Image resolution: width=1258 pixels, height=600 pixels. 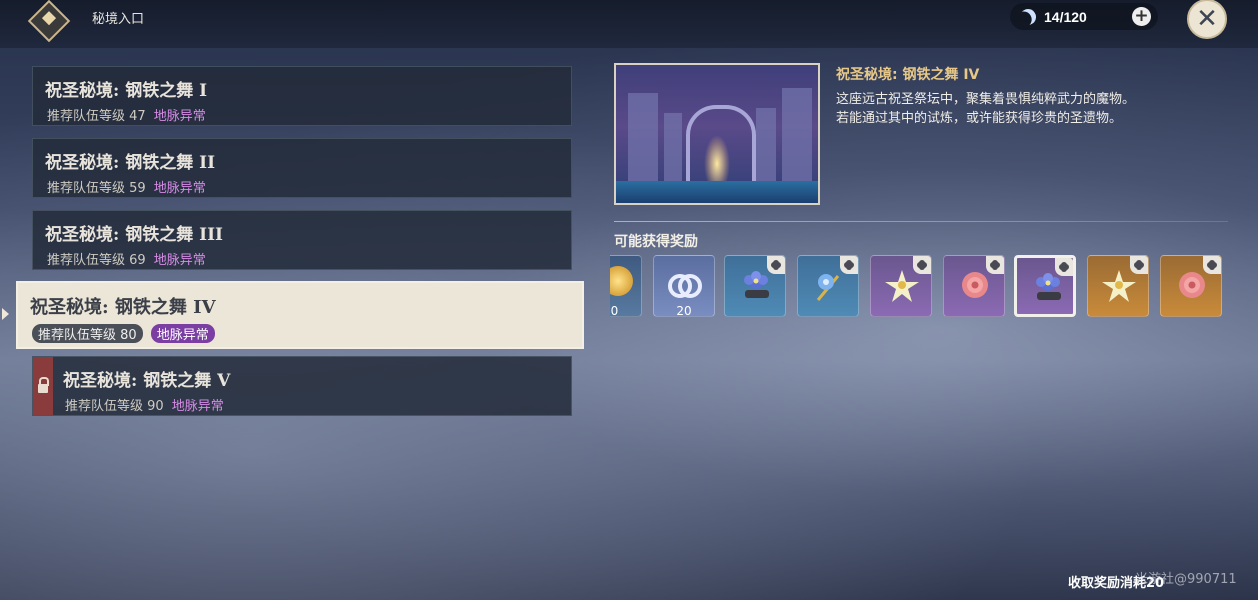 I want to click on domain-item-3: 祝圣秘境: 钢铁之舞 III 推荐队伍等级 69 地脉异常, so click(x=302, y=240).